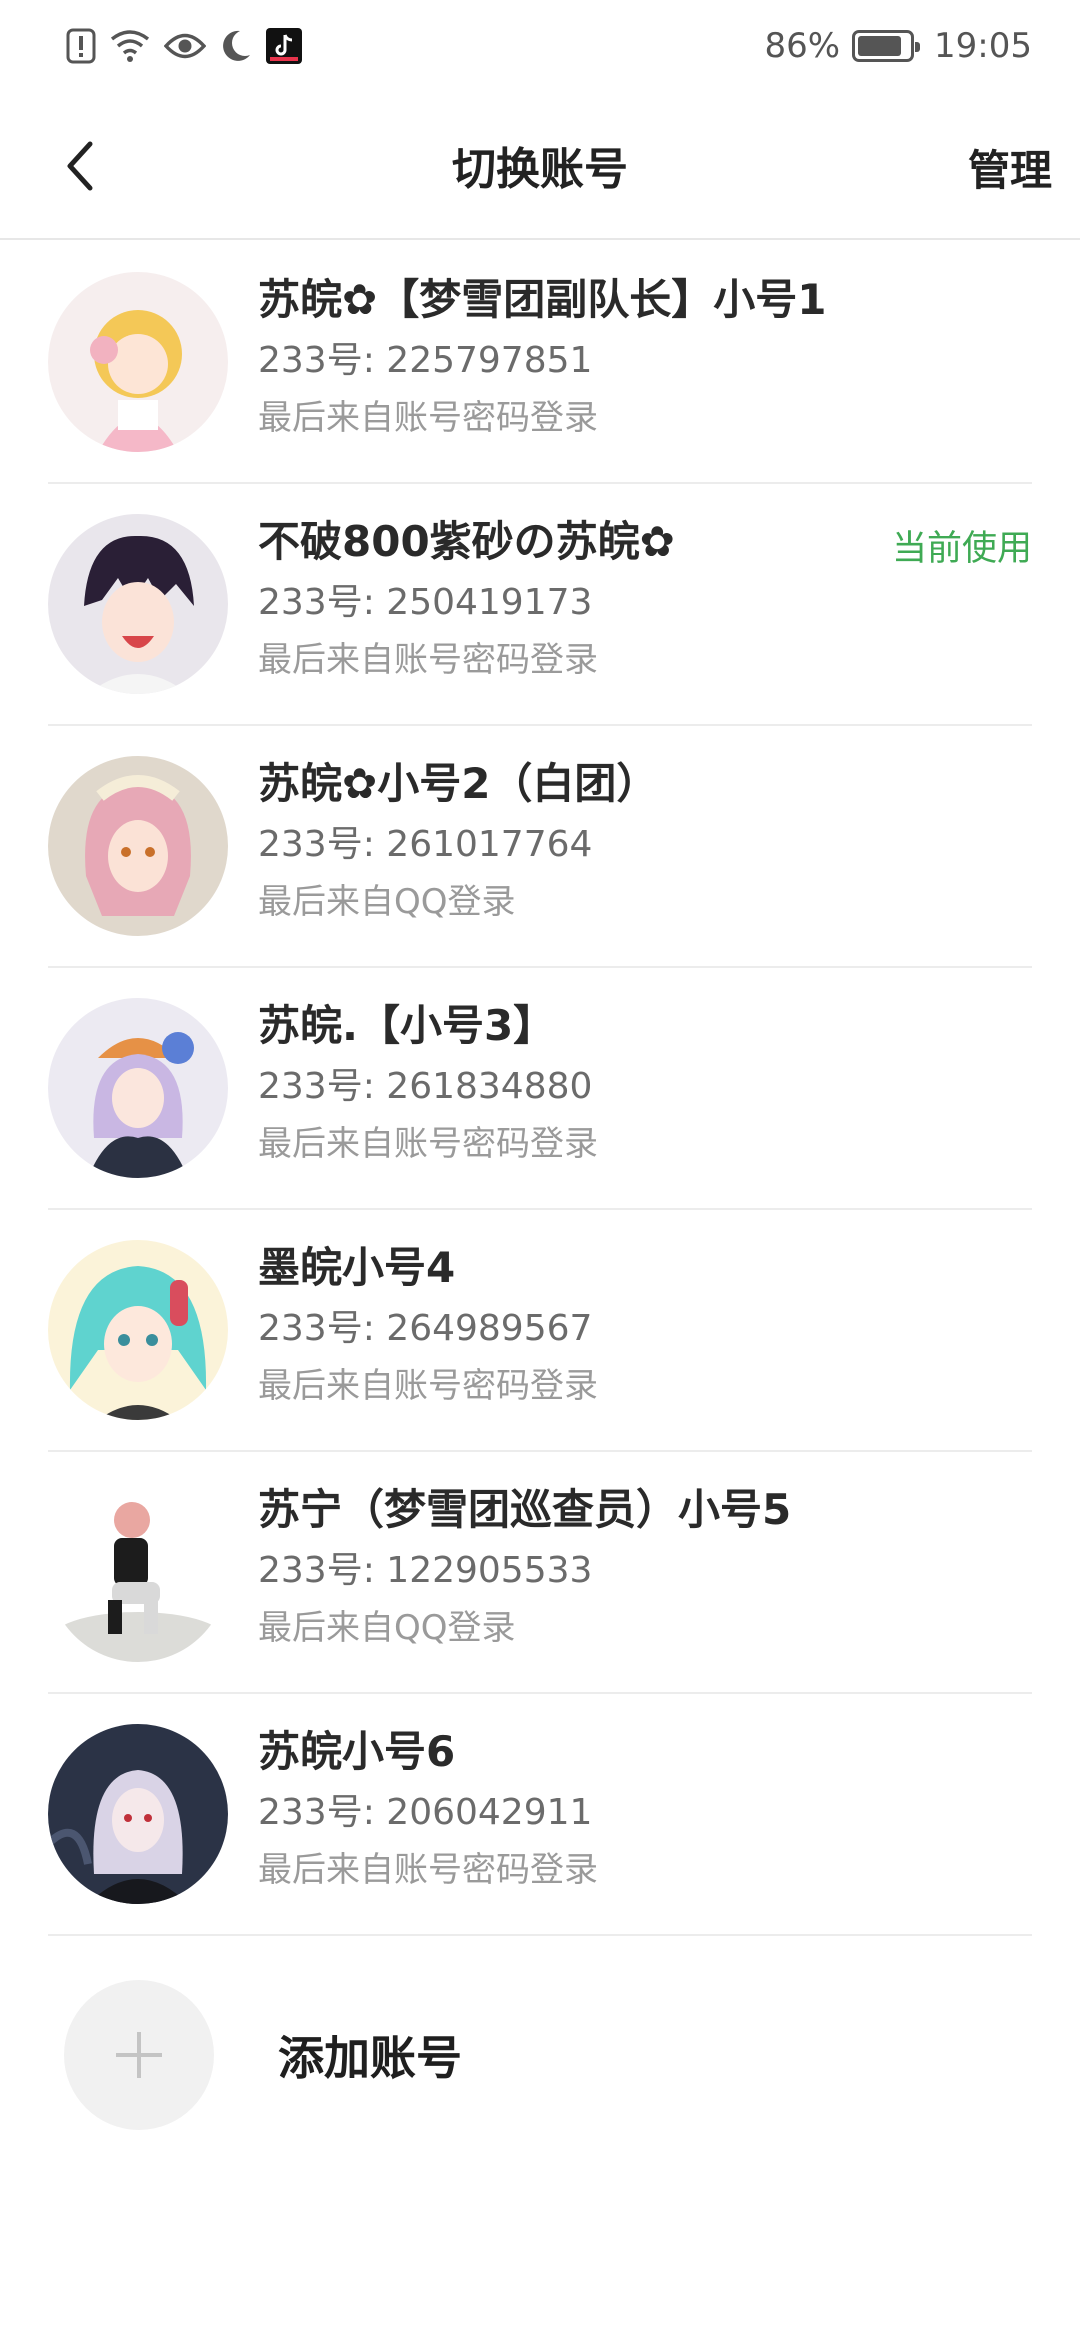  What do you see at coordinates (130, 46) in the screenshot?
I see `wifi-icon` at bounding box center [130, 46].